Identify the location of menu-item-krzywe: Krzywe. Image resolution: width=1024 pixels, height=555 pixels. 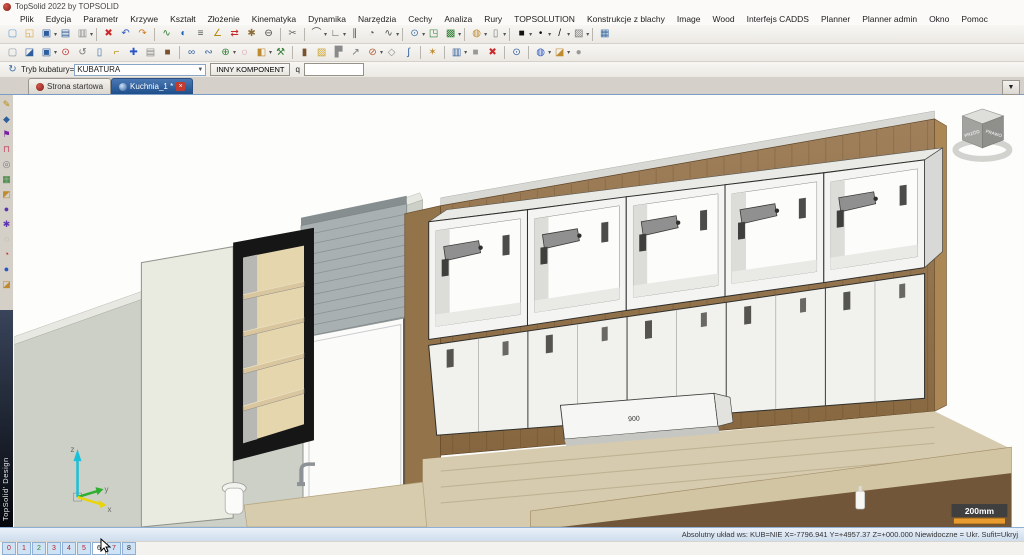
(144, 19).